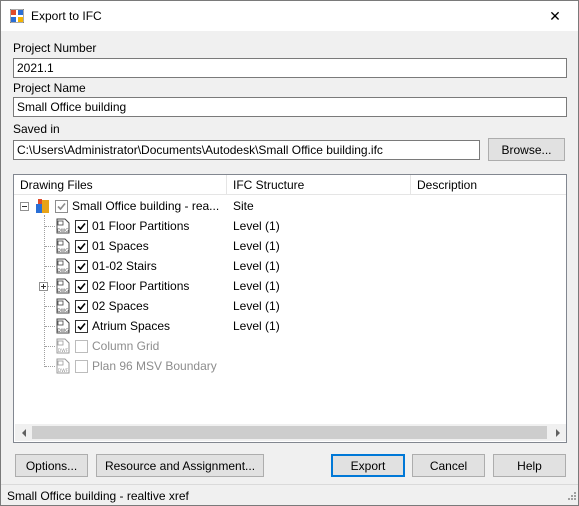 This screenshot has height=506, width=579. I want to click on item-name: Atrium Spaces, so click(131, 326).